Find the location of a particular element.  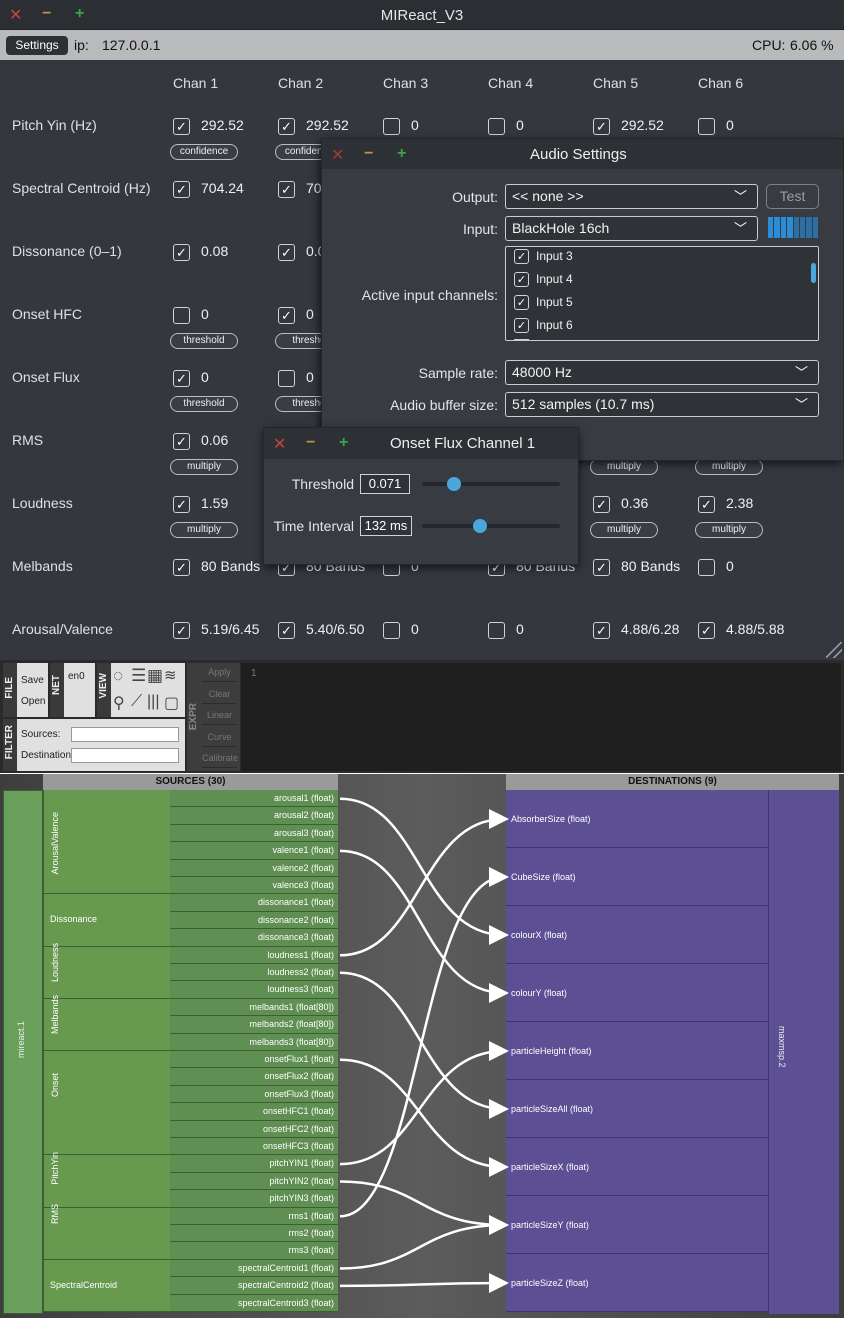

sample-rate-dropdown: 48000 Hz ﹀ is located at coordinates (662, 372).